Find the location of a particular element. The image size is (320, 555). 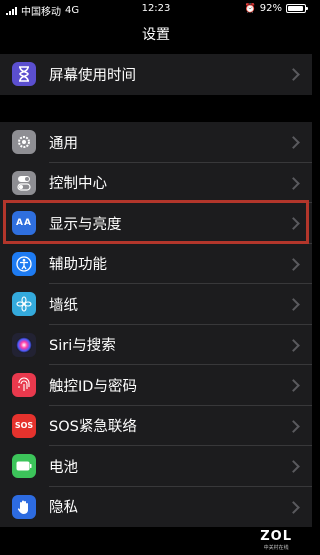

accessibility-icon is located at coordinates (24, 263).